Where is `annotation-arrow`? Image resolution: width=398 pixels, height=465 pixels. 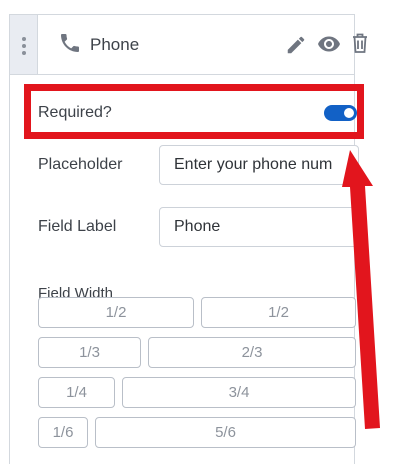
annotation-arrow is located at coordinates (361, 289).